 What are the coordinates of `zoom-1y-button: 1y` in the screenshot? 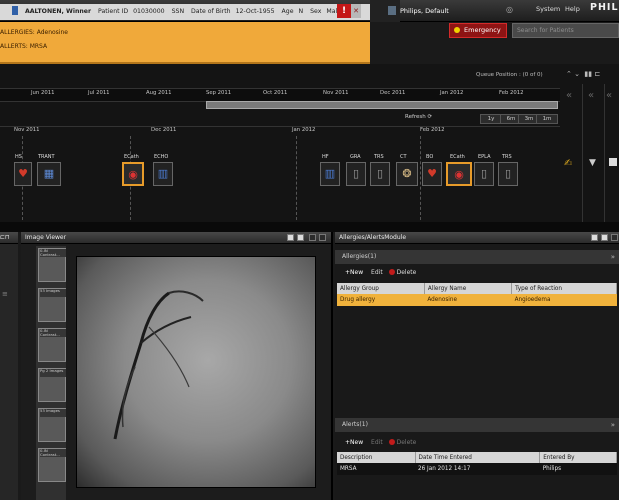 It's located at (491, 119).